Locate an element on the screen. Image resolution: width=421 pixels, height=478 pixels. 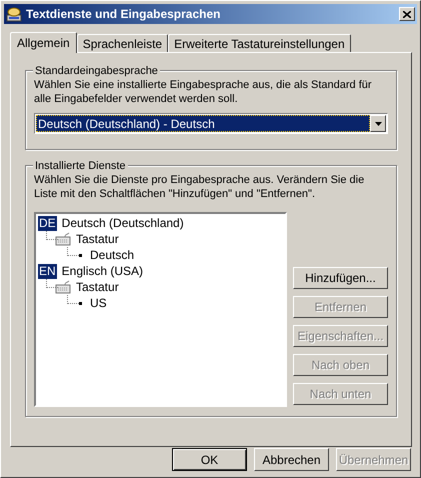
group-description: Wählen Sie eine installierte Eingabesprache aus, die als Standard für alle Eingabefelder verwendet werden soll. is located at coordinates (203, 92).